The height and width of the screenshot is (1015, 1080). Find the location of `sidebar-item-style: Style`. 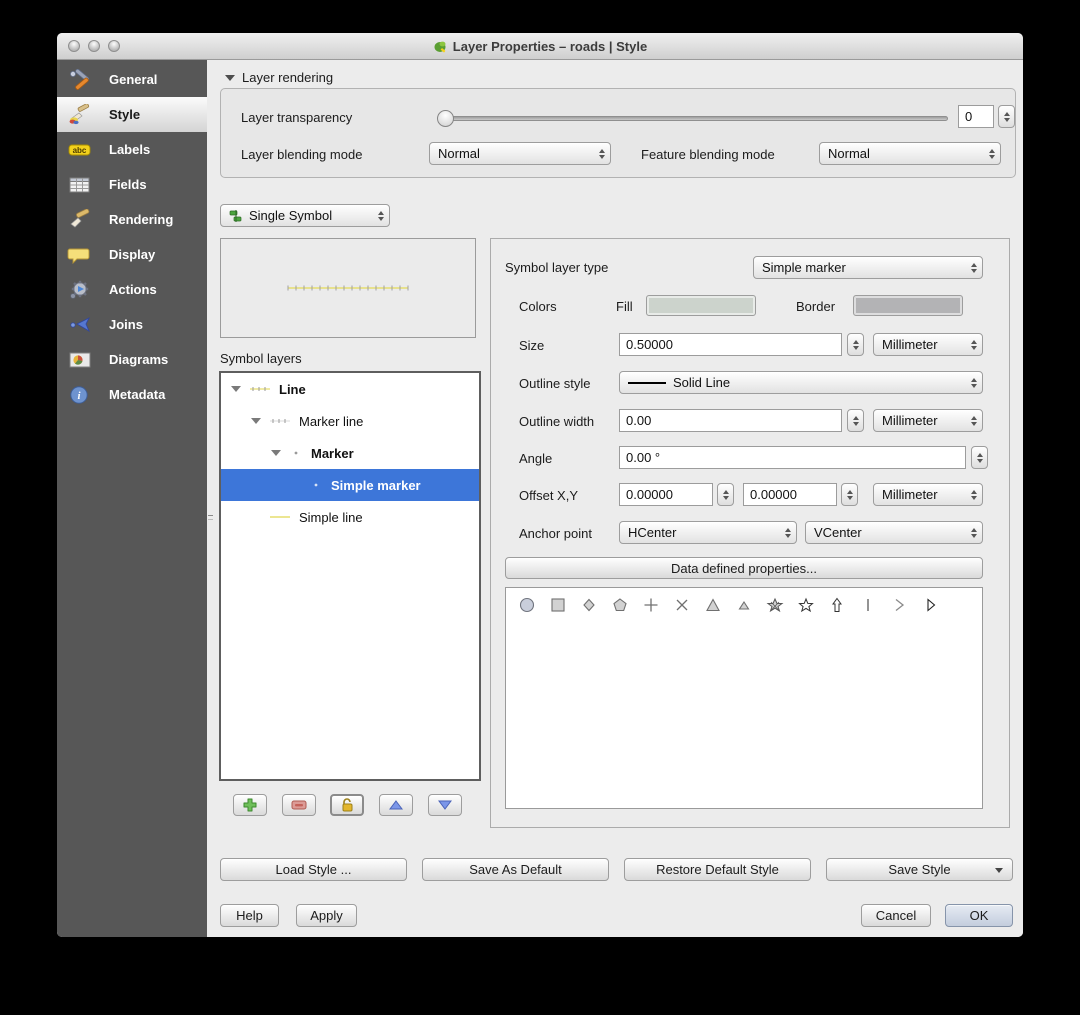

sidebar-item-style: Style is located at coordinates (132, 114).